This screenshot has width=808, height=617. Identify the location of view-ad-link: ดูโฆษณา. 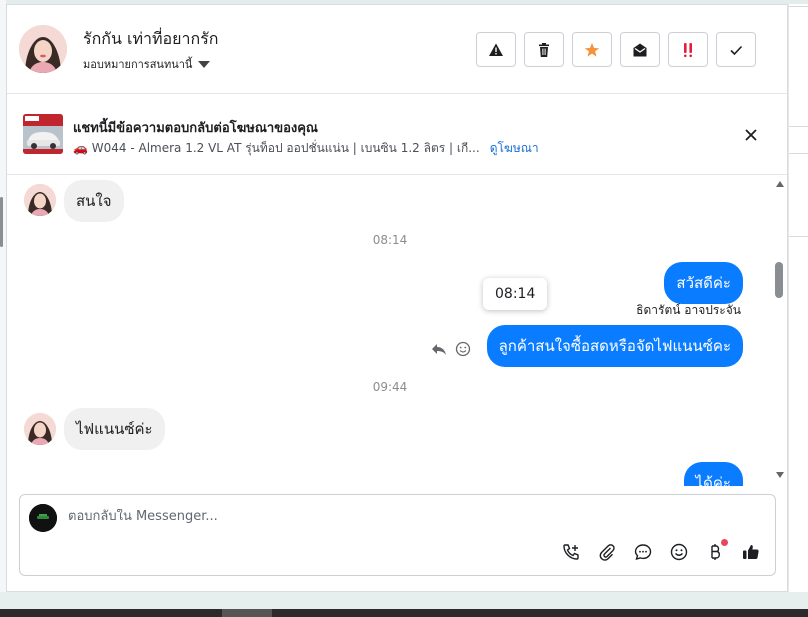
(514, 148).